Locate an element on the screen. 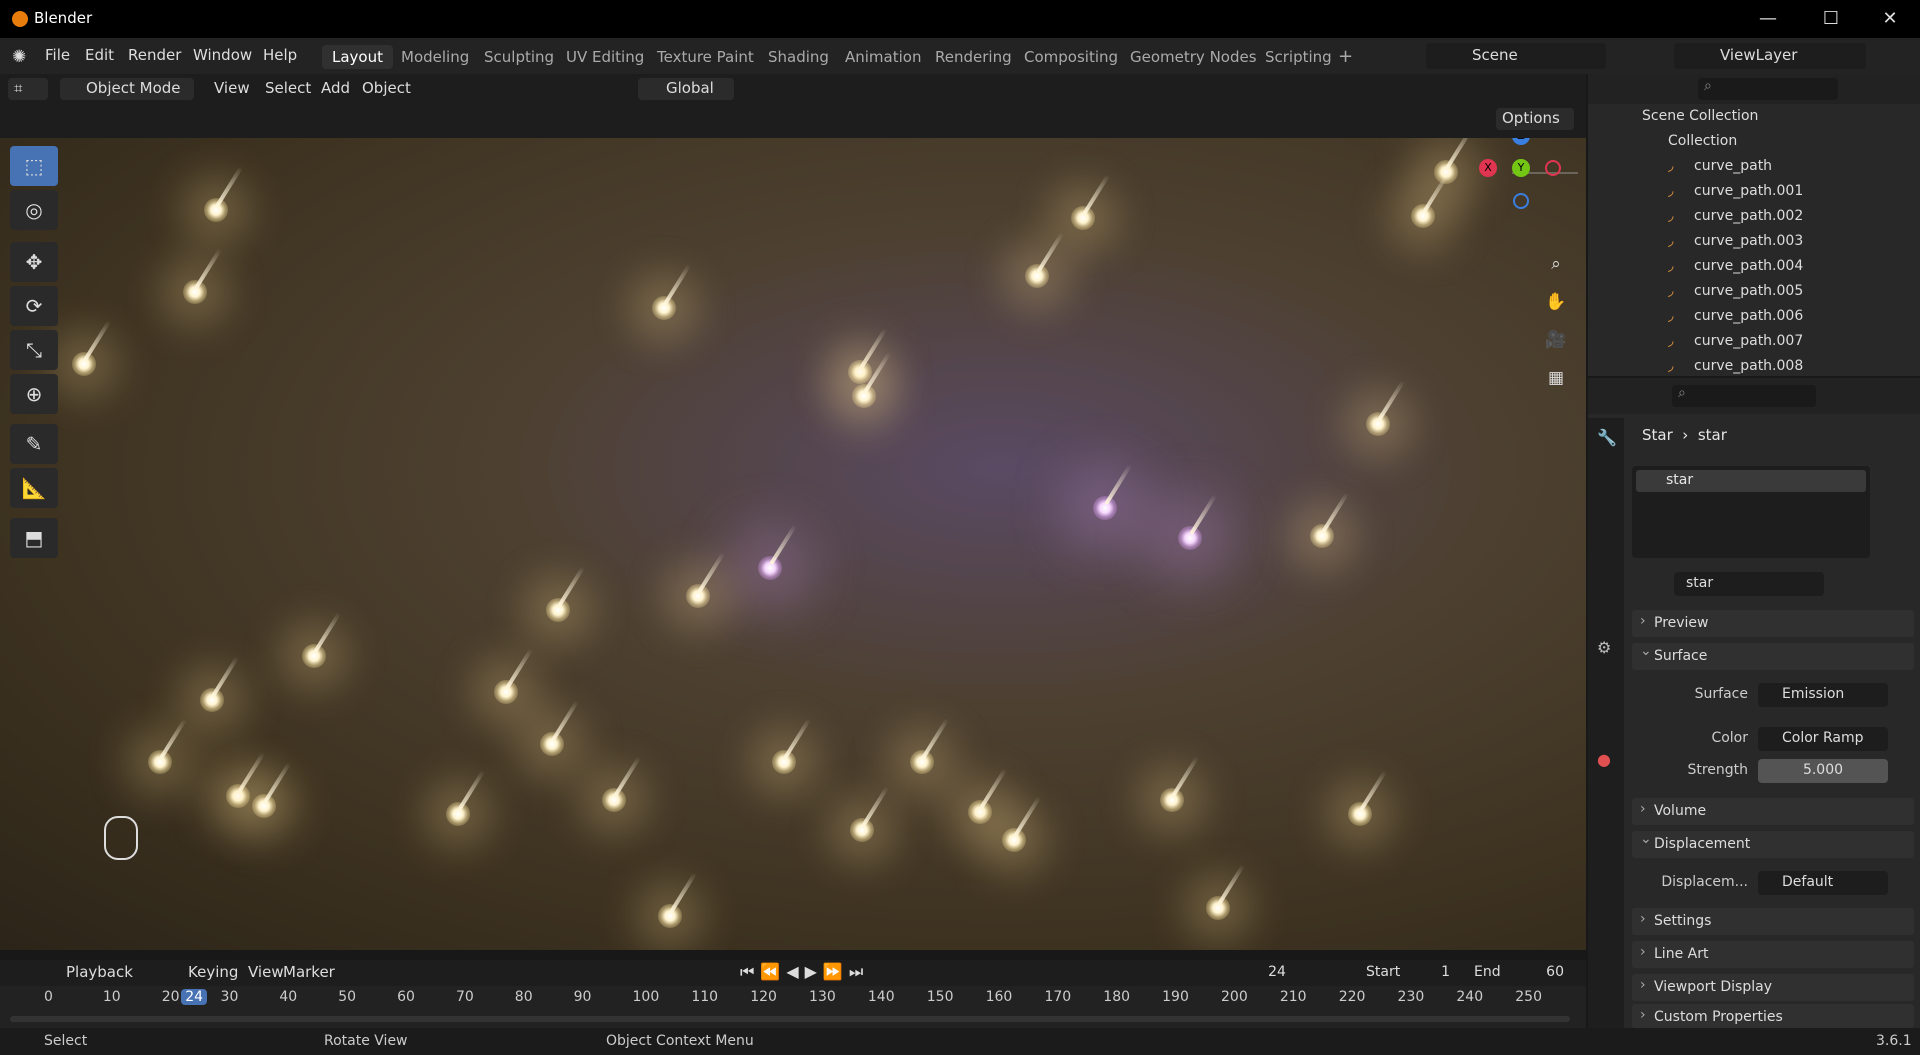  options-button: Options is located at coordinates (1535, 119).